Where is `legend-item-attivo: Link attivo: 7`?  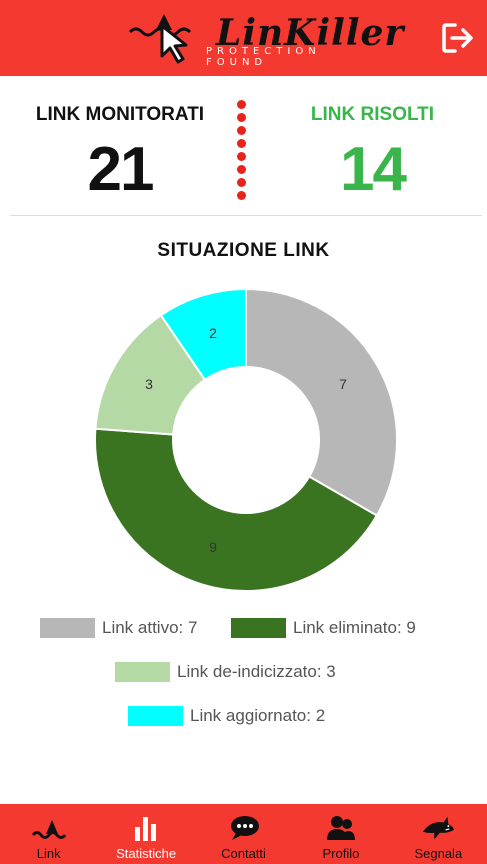
legend-item-attivo: Link attivo: 7 is located at coordinates (118, 628).